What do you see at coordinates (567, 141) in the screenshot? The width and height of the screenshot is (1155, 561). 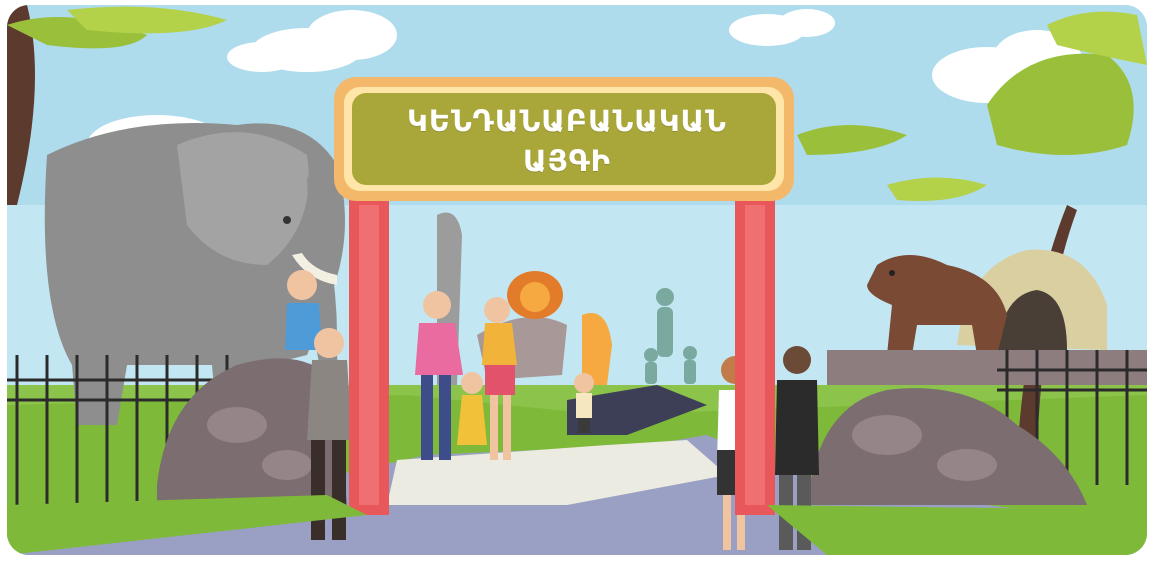 I see `zoo-sign-text: ԿԵՆԴԱՆԱԲԱՆԱԿԱՆ ԱՅԳԻ` at bounding box center [567, 141].